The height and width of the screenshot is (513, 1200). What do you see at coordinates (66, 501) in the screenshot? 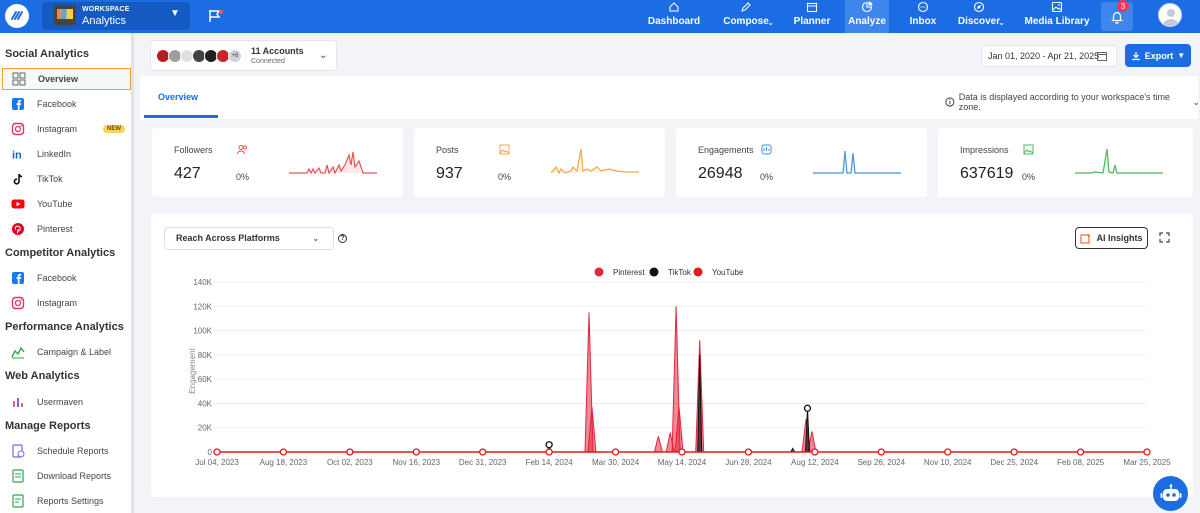
I see `sidebar-item-reports-settings: Reports Settings` at bounding box center [66, 501].